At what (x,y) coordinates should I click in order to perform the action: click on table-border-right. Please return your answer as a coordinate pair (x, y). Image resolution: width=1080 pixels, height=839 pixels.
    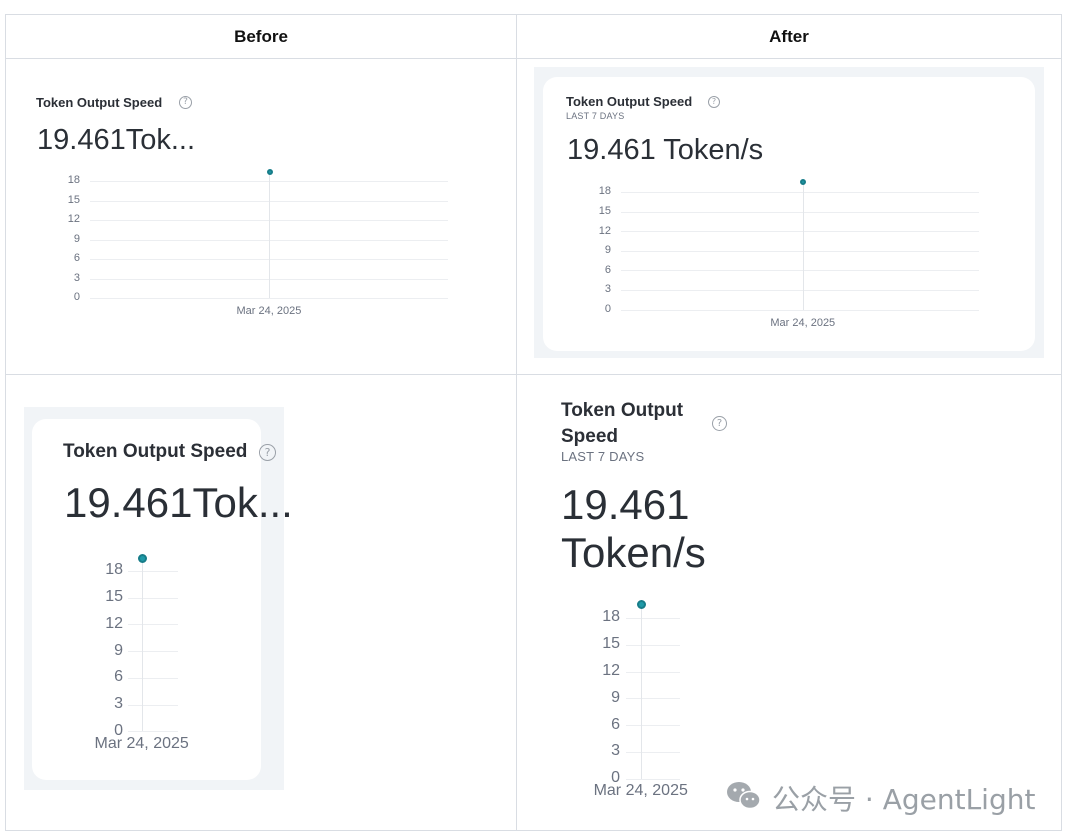
    Looking at the image, I should click on (1061, 422).